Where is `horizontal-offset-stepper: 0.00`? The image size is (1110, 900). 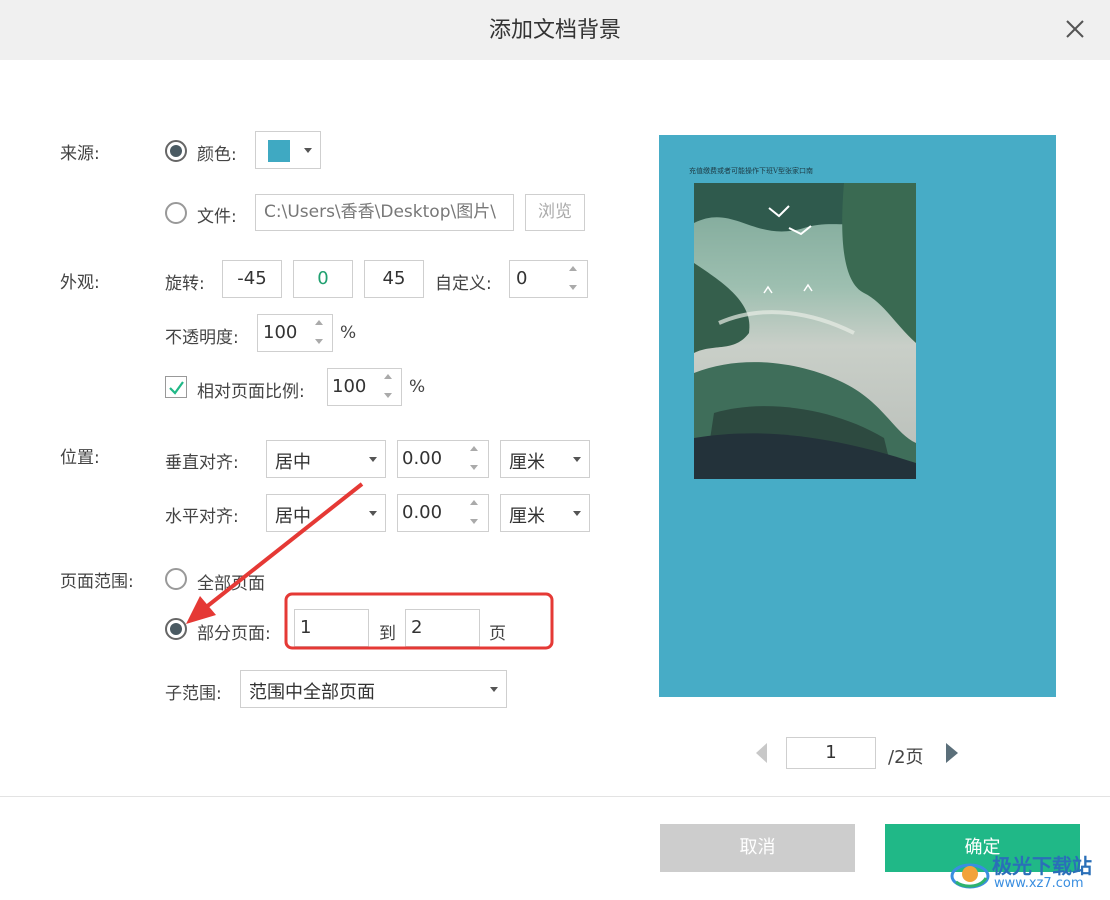 horizontal-offset-stepper: 0.00 is located at coordinates (443, 513).